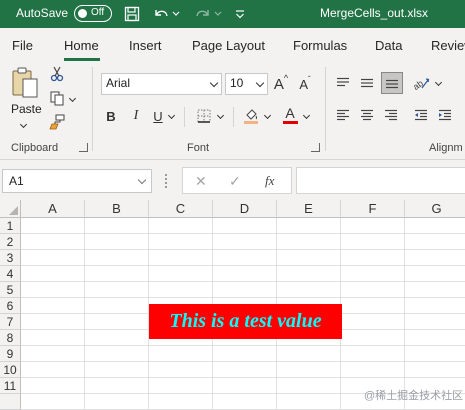  I want to click on column-header-d: D, so click(245, 209).